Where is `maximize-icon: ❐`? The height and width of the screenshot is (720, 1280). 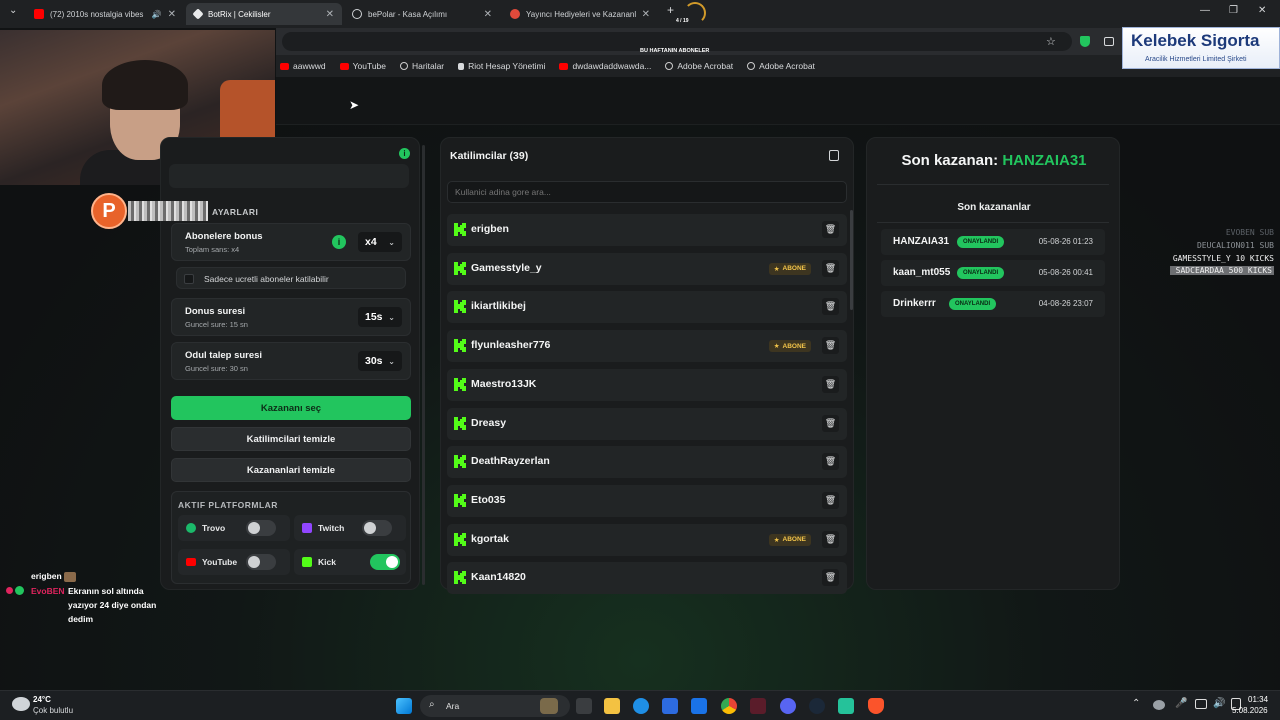
maximize-icon: ❐ is located at coordinates (1233, 10).